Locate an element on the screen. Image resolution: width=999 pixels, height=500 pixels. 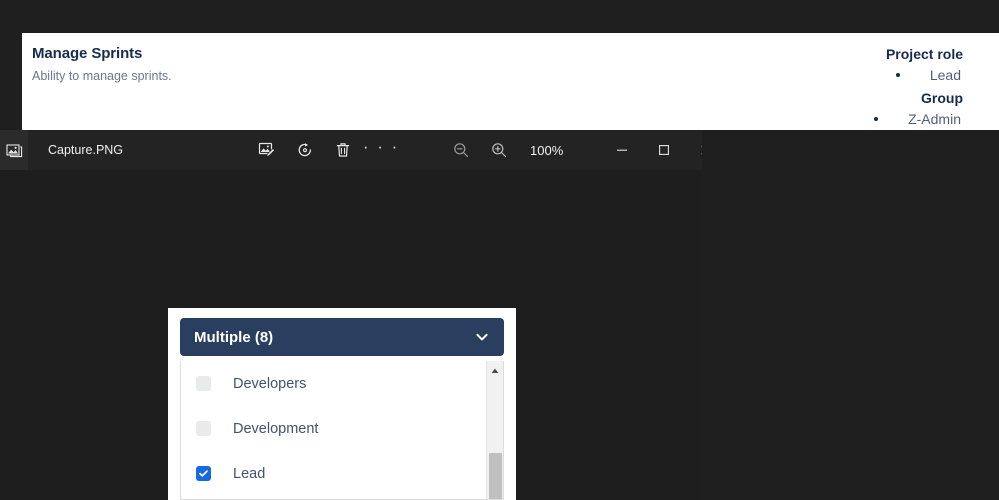
photos-toolbar: · · · is located at coordinates (324, 151).